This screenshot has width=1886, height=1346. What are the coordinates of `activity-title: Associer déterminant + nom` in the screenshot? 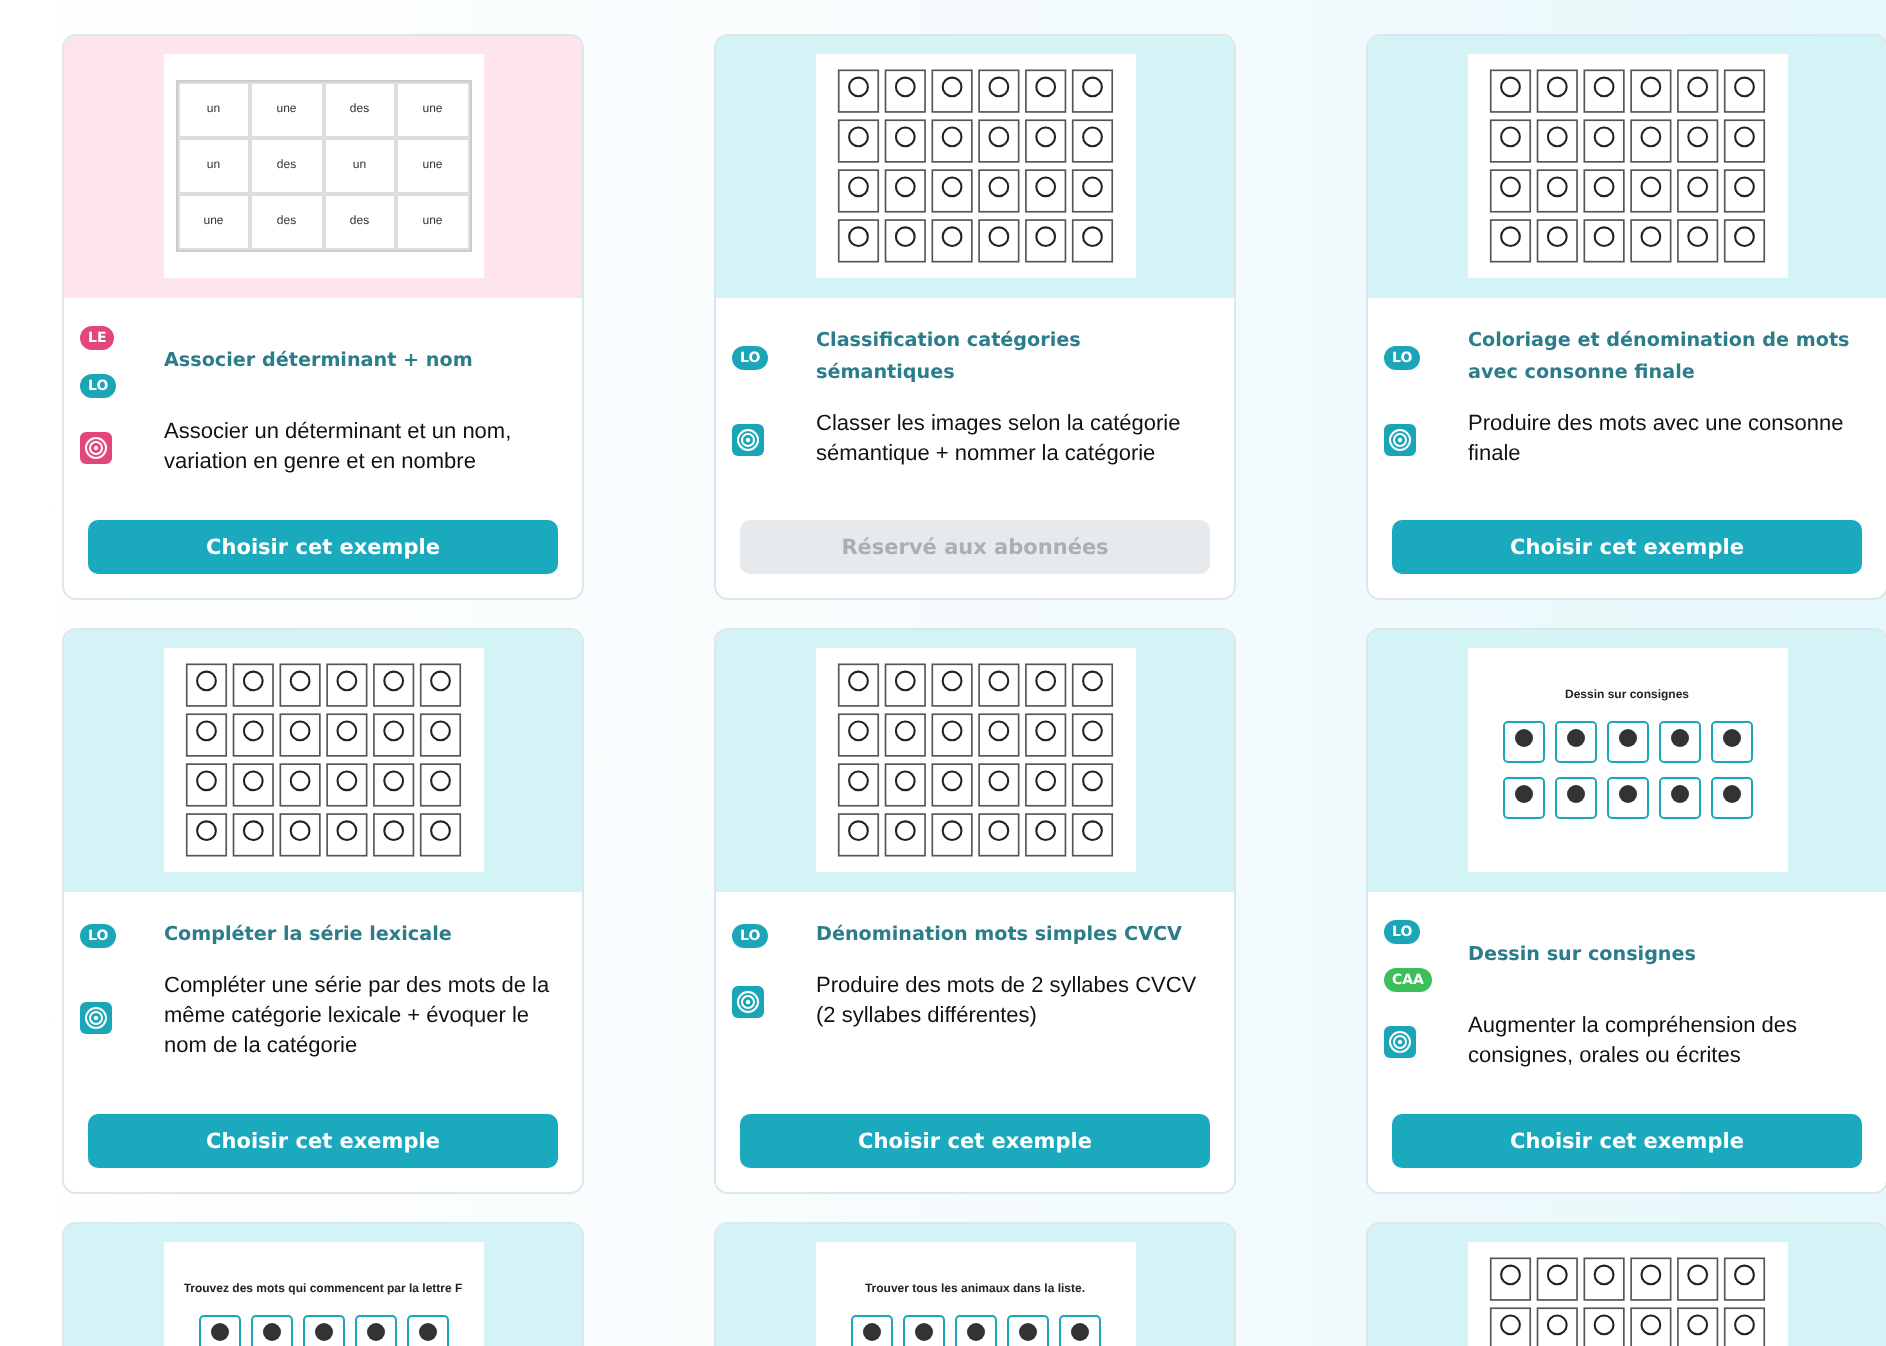 It's located at (318, 362).